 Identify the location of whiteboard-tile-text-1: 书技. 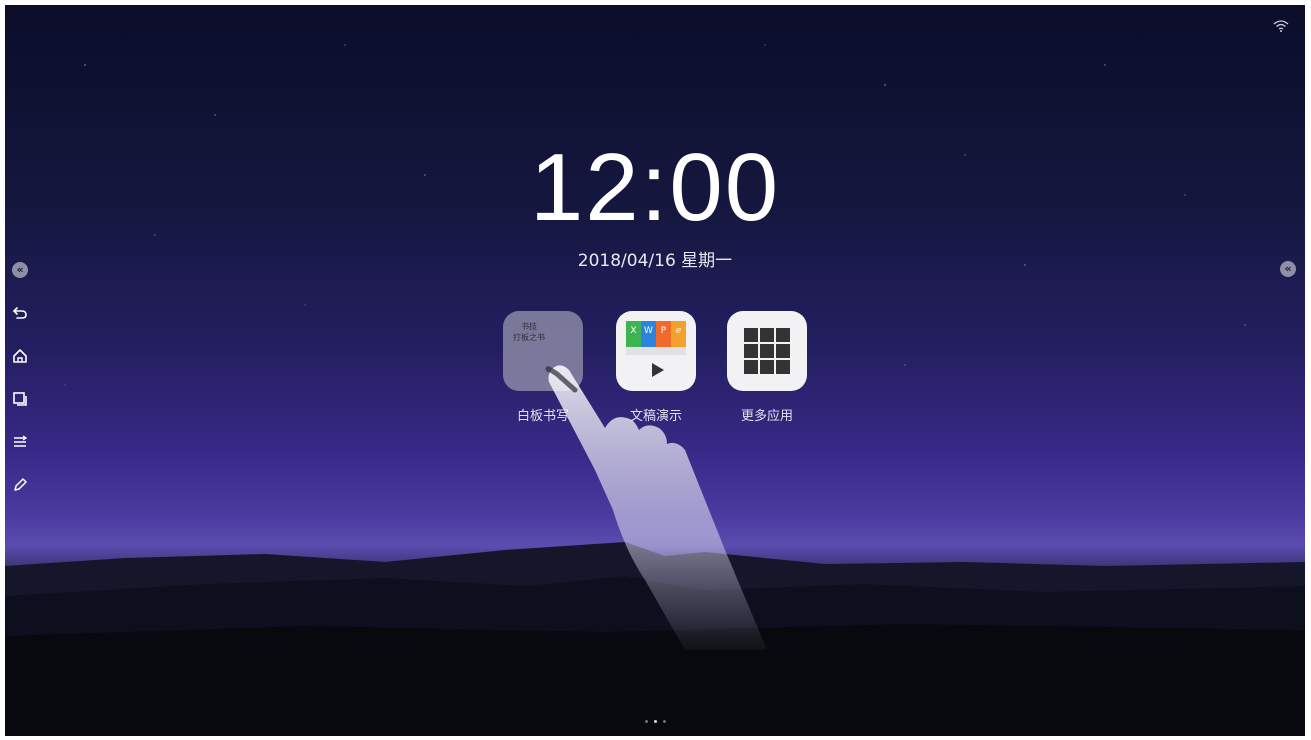
(529, 326).